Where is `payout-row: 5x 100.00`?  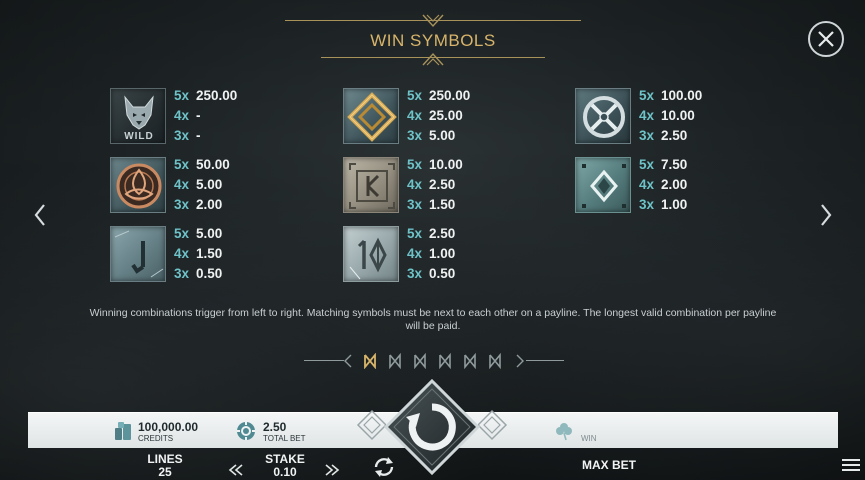 payout-row: 5x 100.00 is located at coordinates (671, 95).